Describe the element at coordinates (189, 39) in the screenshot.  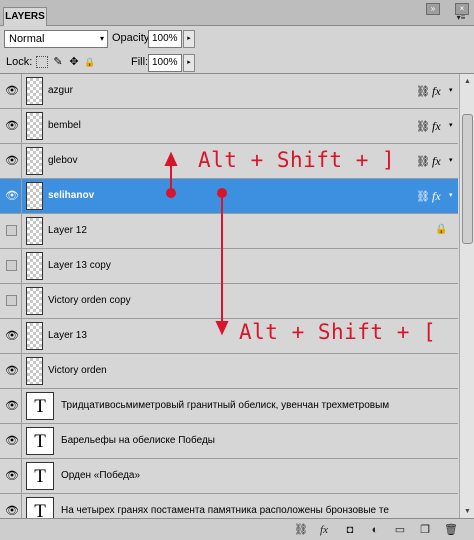
I see `opacity-slider-button: ▸` at that location.